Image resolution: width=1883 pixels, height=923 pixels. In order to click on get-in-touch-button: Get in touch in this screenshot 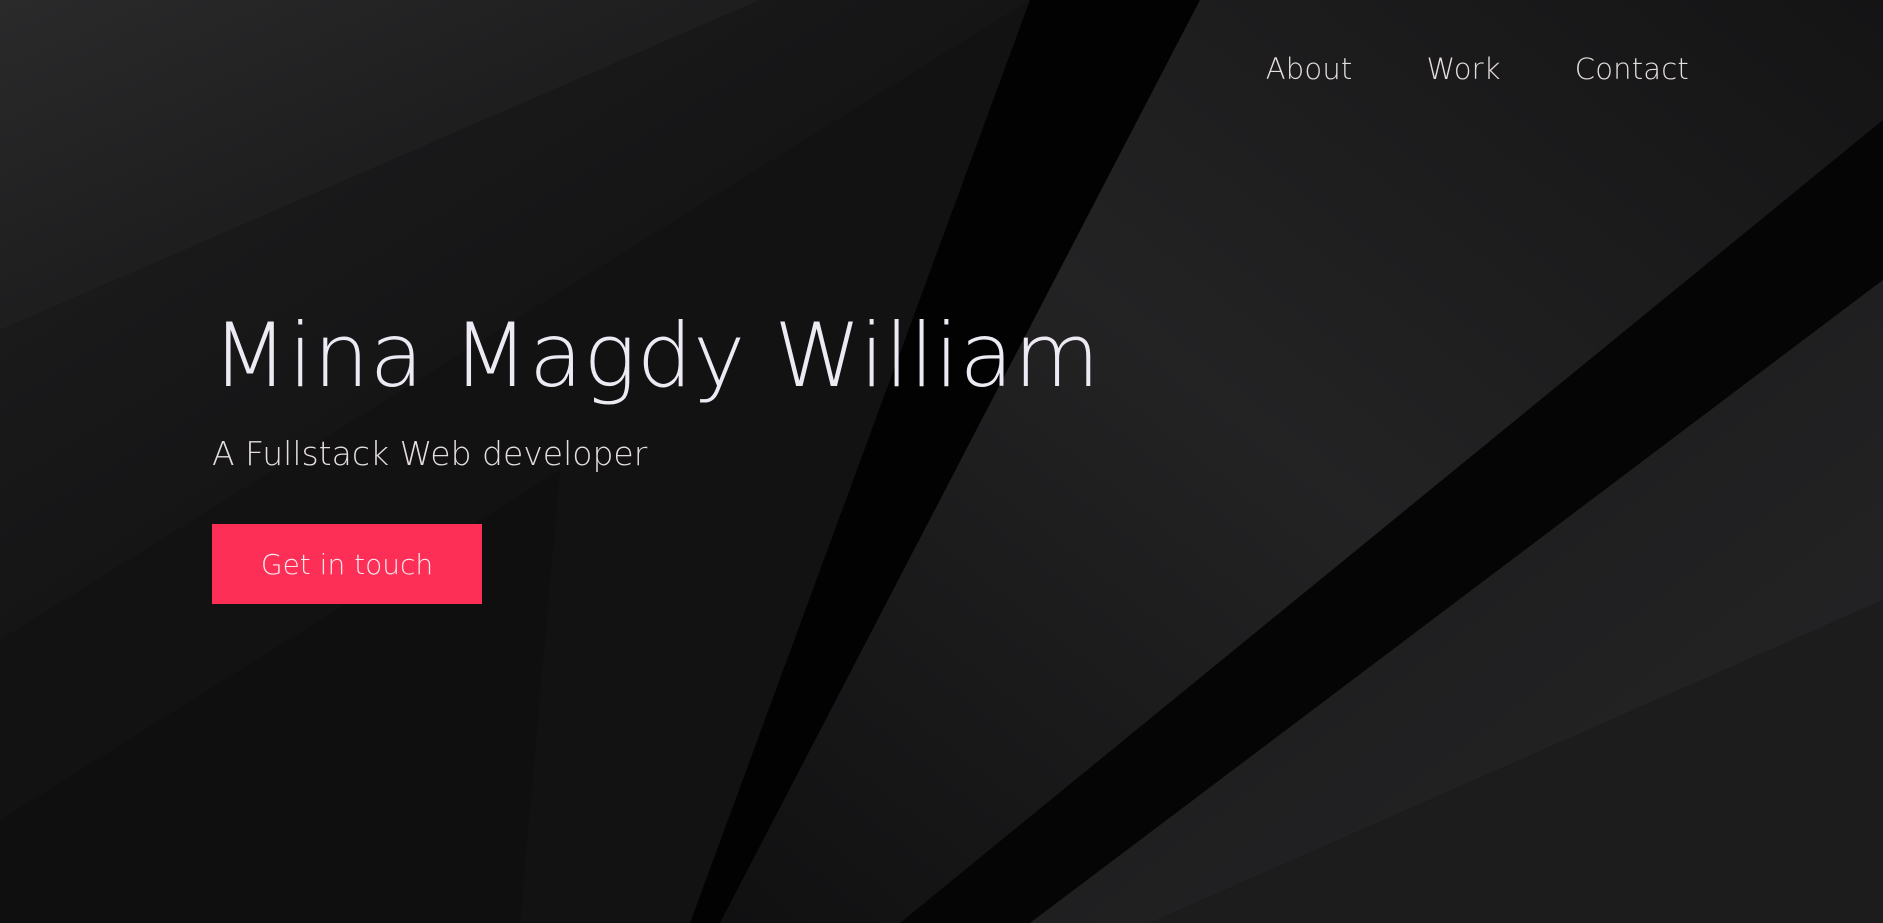, I will do `click(347, 564)`.